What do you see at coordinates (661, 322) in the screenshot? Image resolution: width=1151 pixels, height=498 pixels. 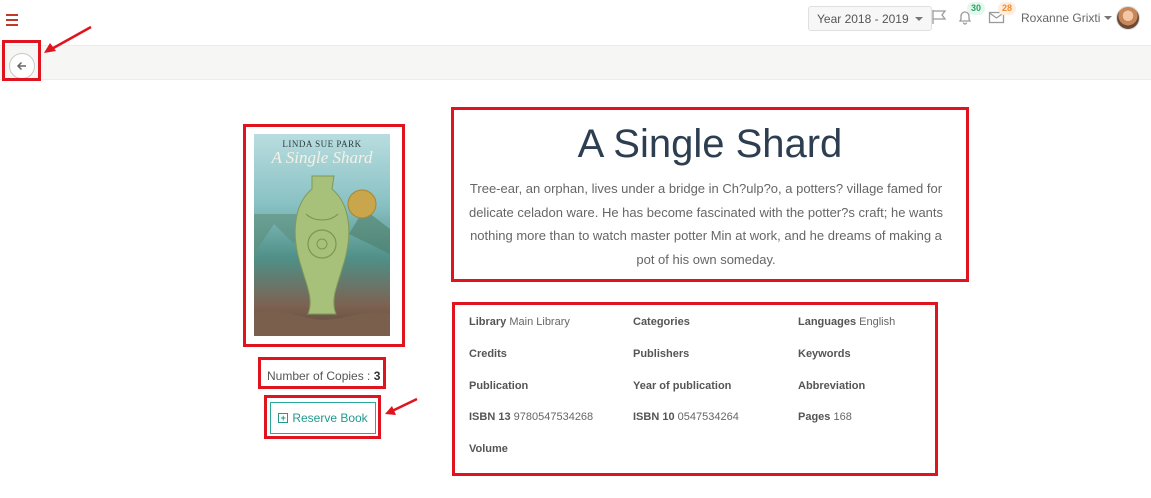 I see `detail-categories: Categories` at bounding box center [661, 322].